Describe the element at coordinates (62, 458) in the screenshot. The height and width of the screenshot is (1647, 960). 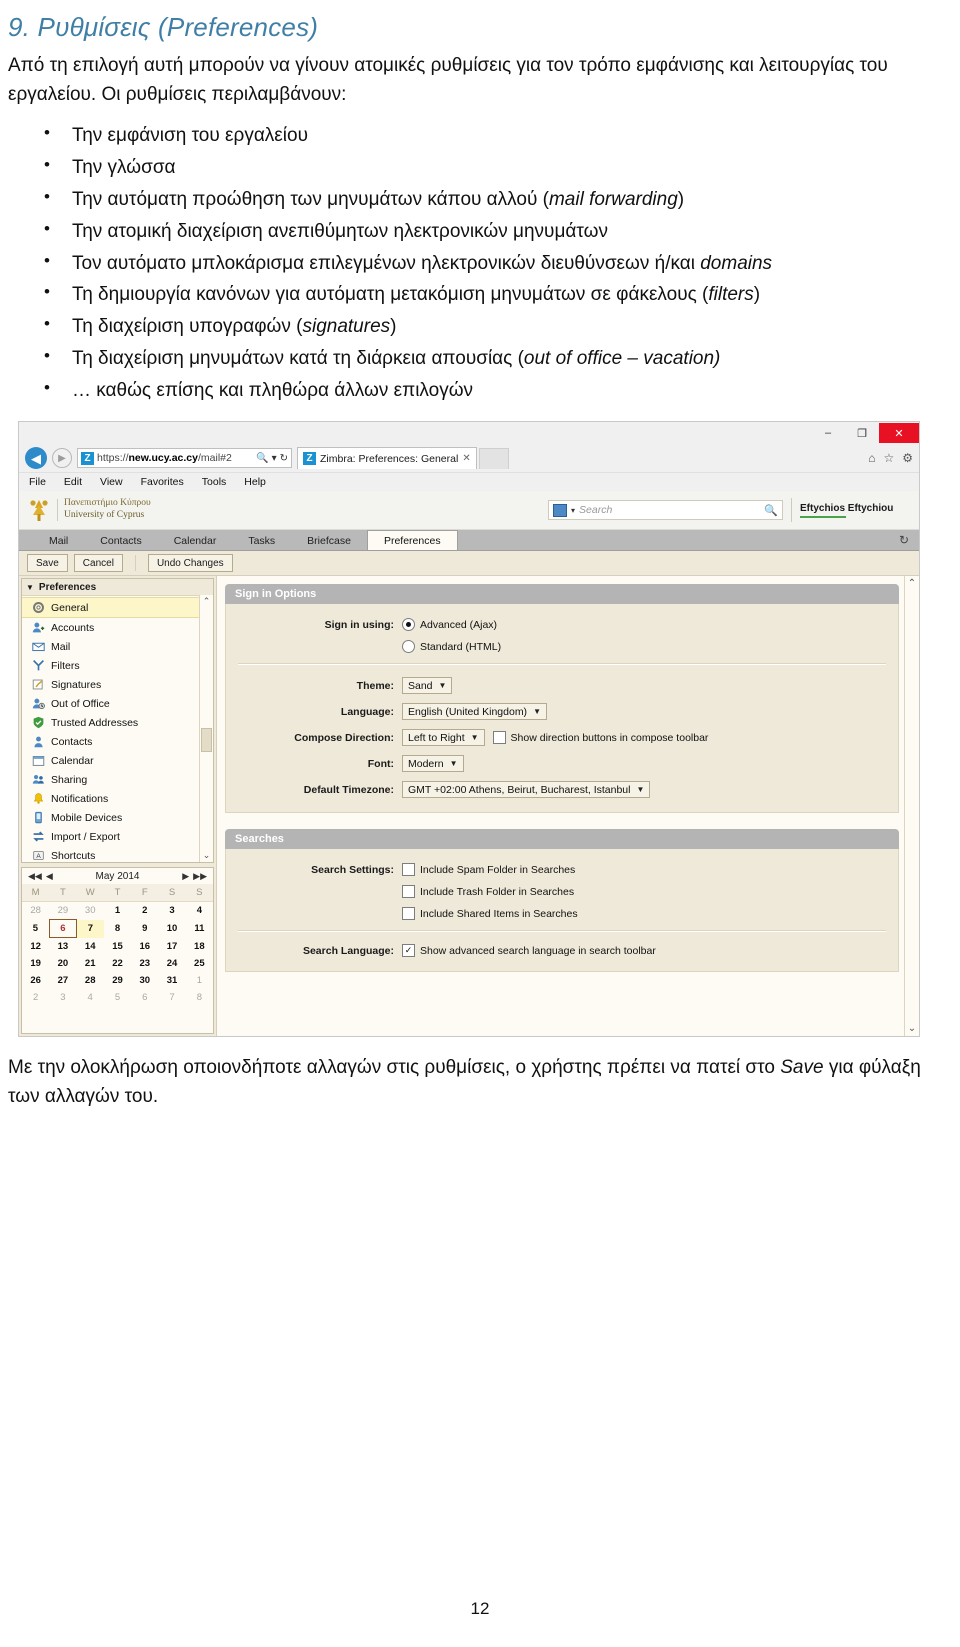
I see `forward-icon: ▶` at that location.